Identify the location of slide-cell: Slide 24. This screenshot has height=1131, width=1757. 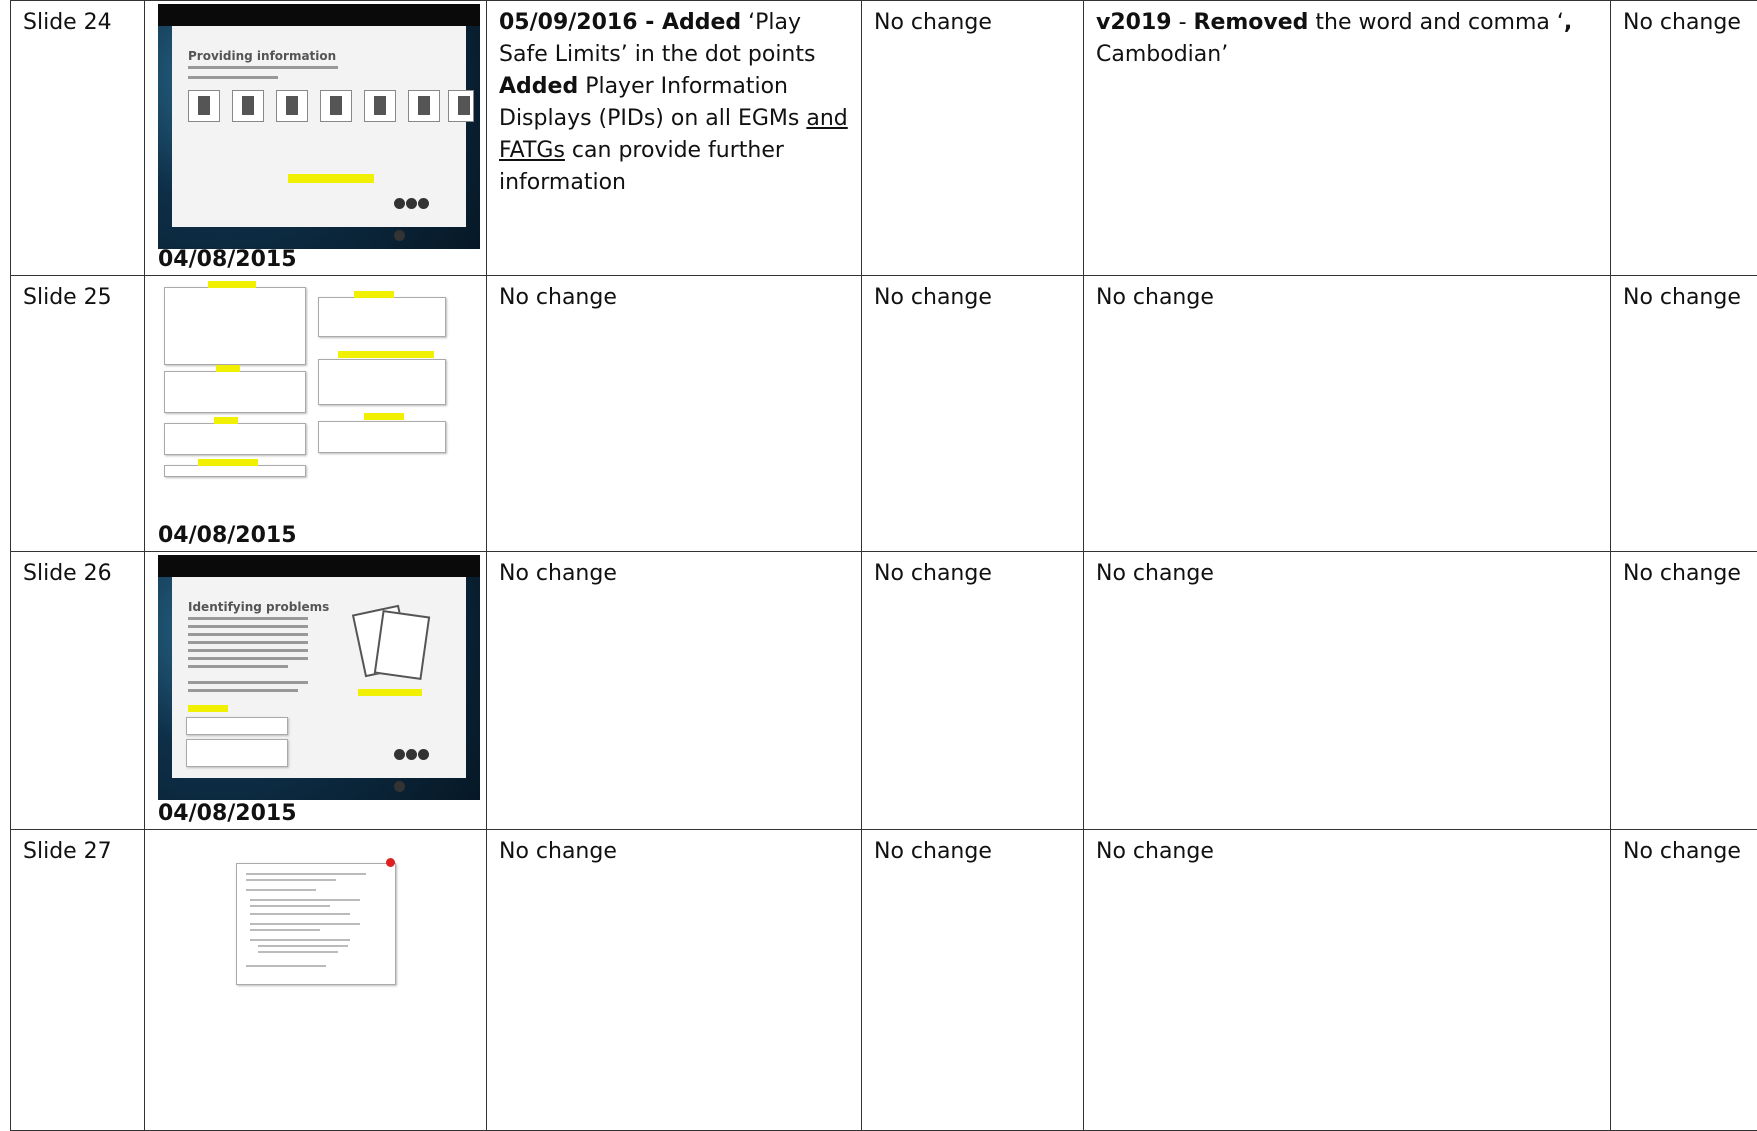
(78, 138).